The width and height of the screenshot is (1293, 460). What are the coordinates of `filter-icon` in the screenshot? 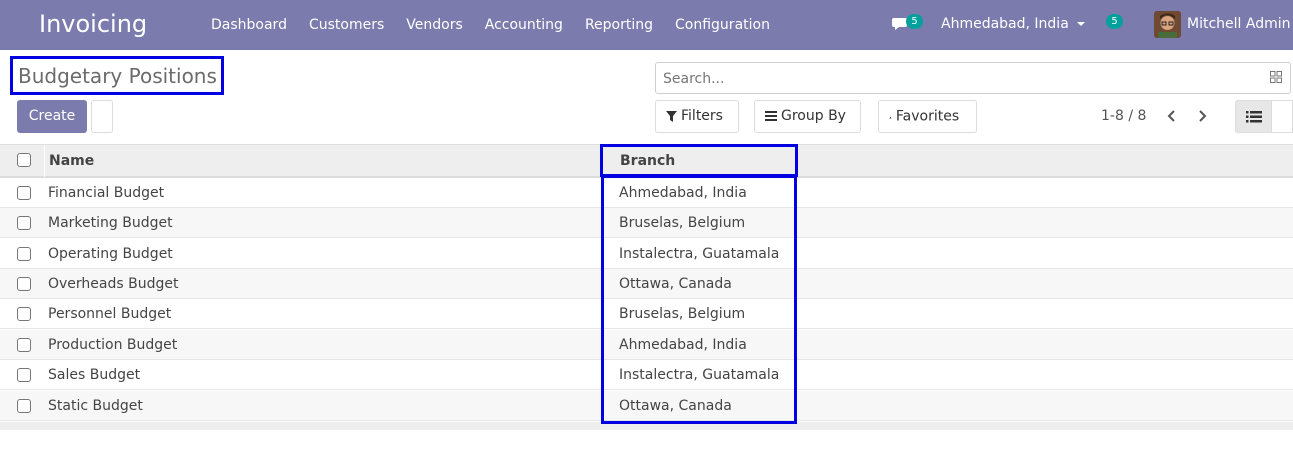 It's located at (671, 116).